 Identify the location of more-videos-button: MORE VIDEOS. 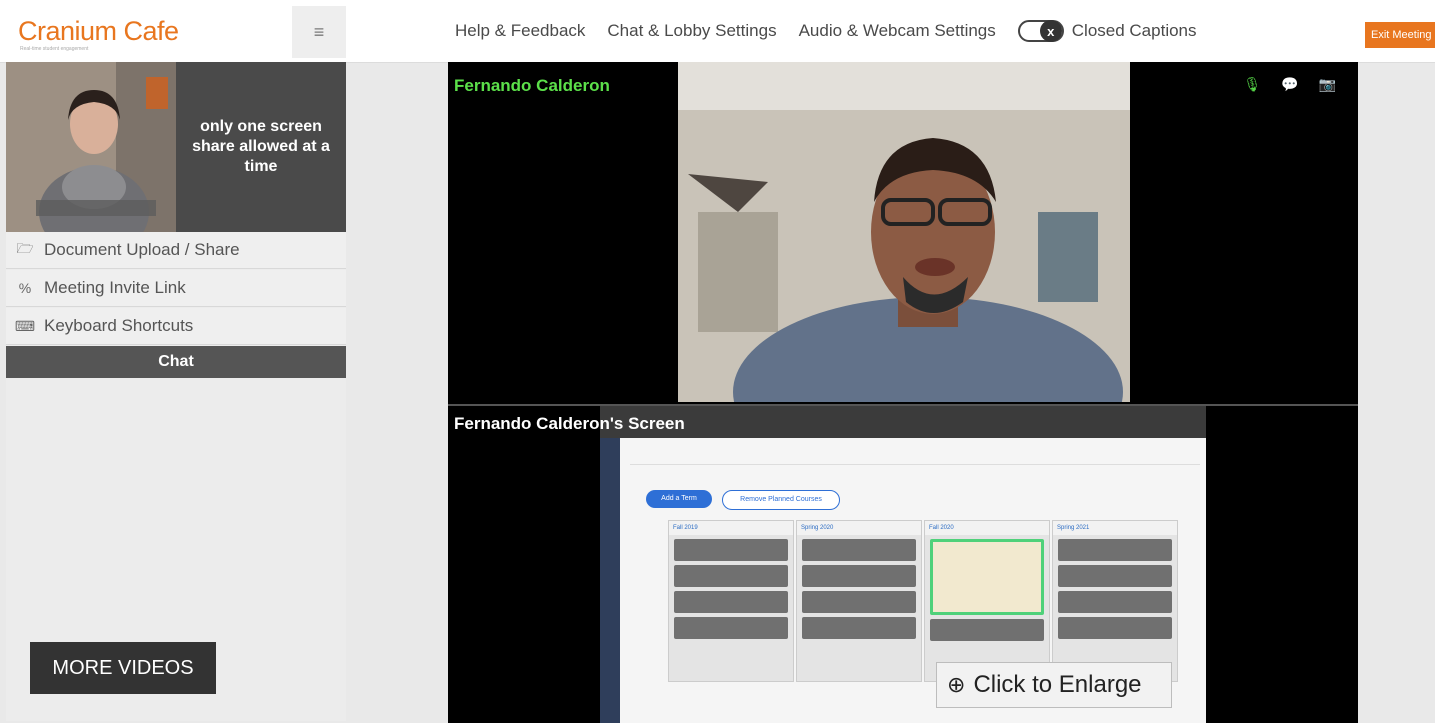
(123, 668).